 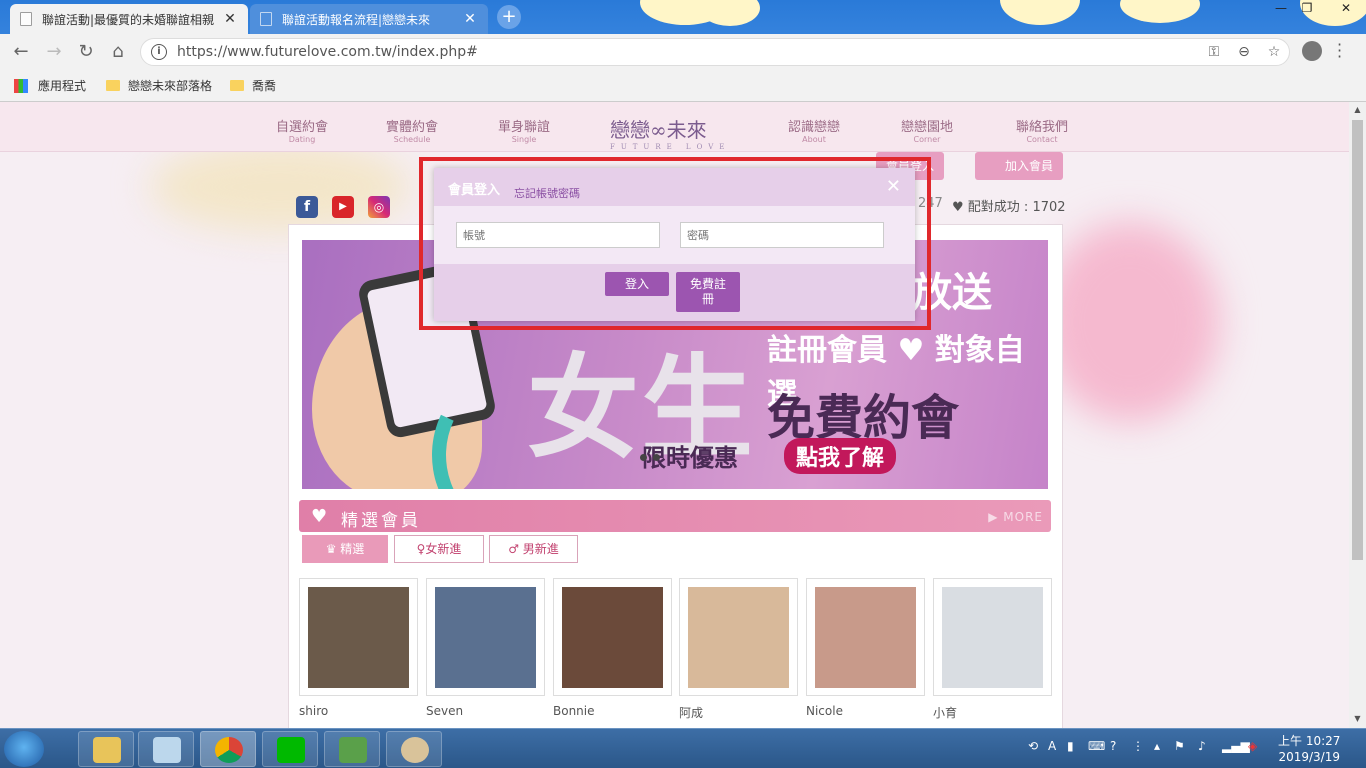 What do you see at coordinates (118, 52) in the screenshot?
I see `home-button: ⌂` at bounding box center [118, 52].